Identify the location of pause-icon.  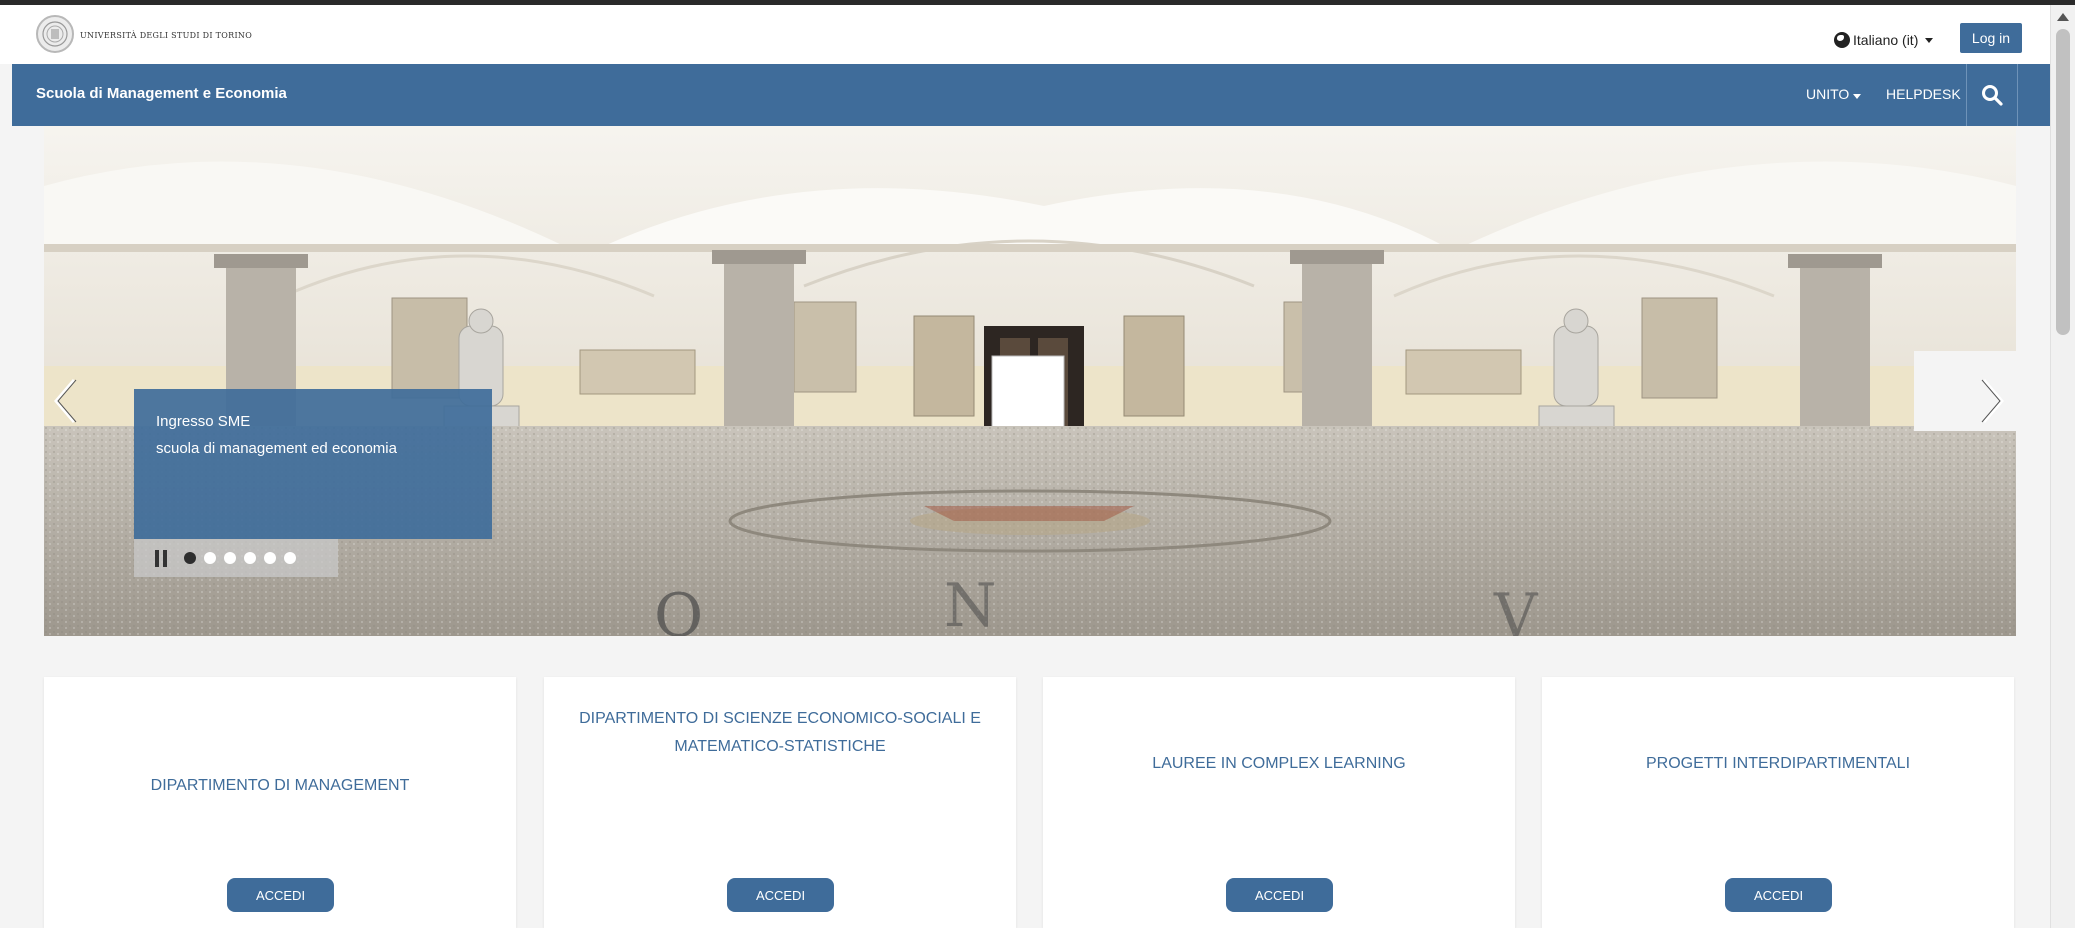
(161, 558).